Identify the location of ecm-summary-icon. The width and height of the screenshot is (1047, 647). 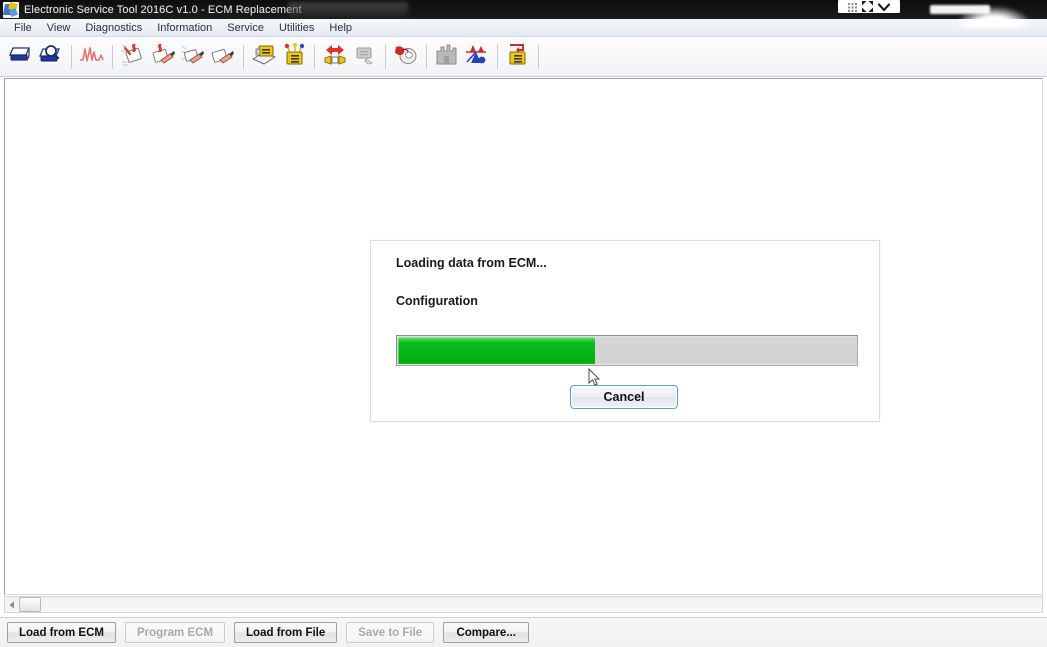
(294, 57).